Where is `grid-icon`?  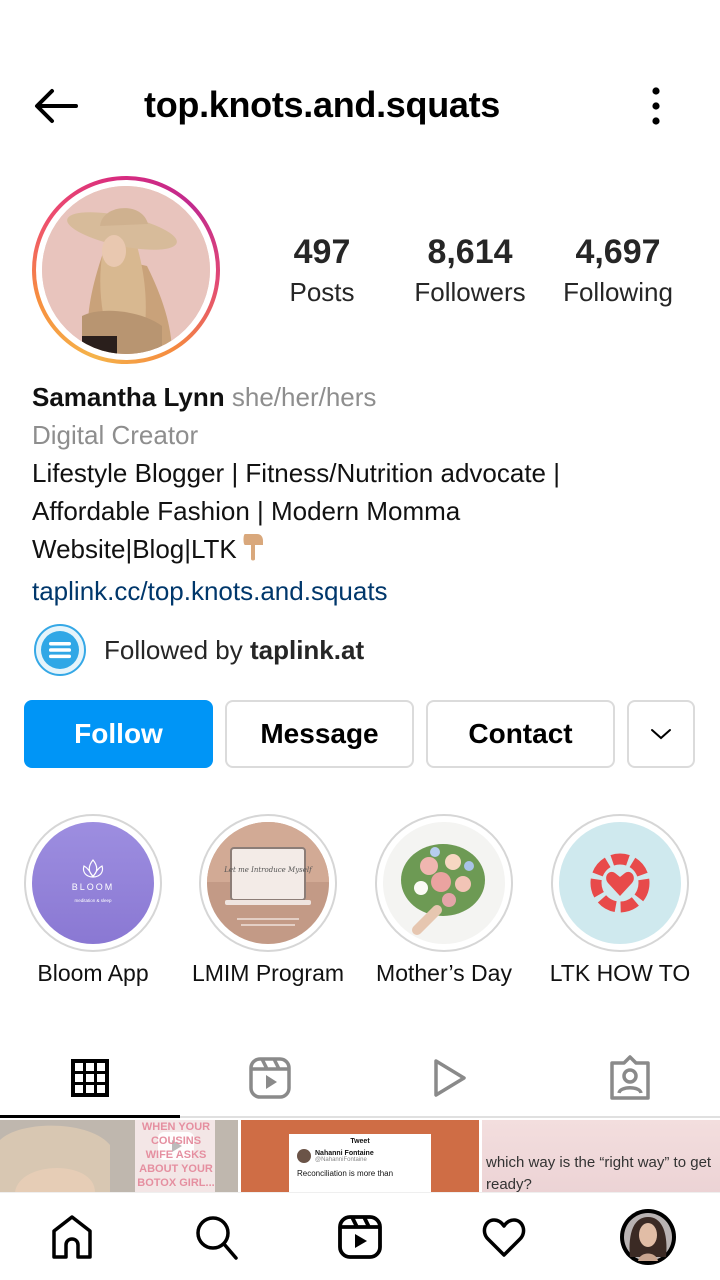 grid-icon is located at coordinates (90, 1078).